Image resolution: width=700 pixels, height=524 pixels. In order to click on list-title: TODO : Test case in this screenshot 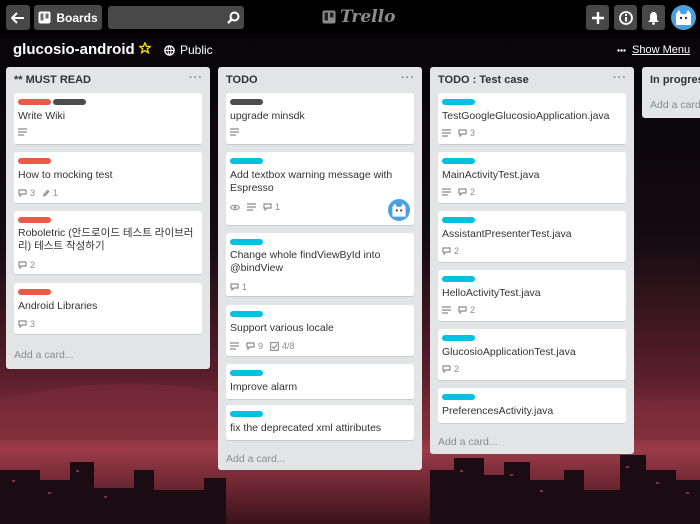, I will do `click(483, 80)`.